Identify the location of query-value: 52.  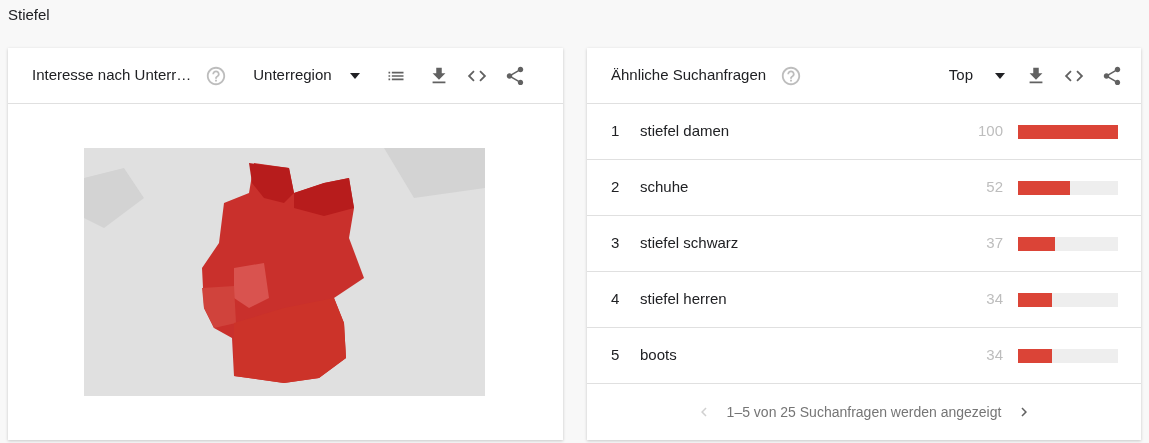
(994, 187).